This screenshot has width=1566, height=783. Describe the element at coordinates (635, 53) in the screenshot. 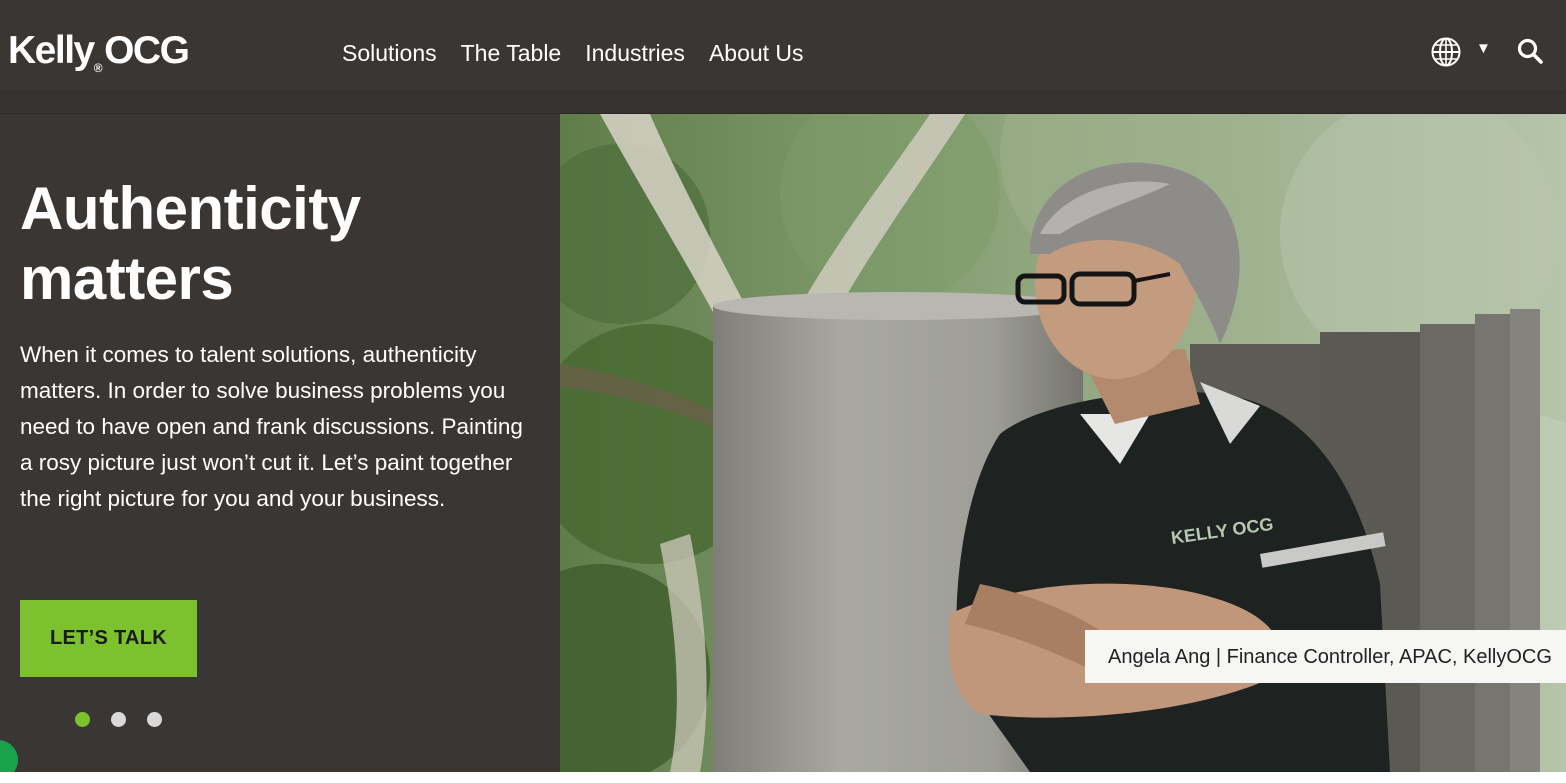

I see `nav-item-industries: Industries` at that location.